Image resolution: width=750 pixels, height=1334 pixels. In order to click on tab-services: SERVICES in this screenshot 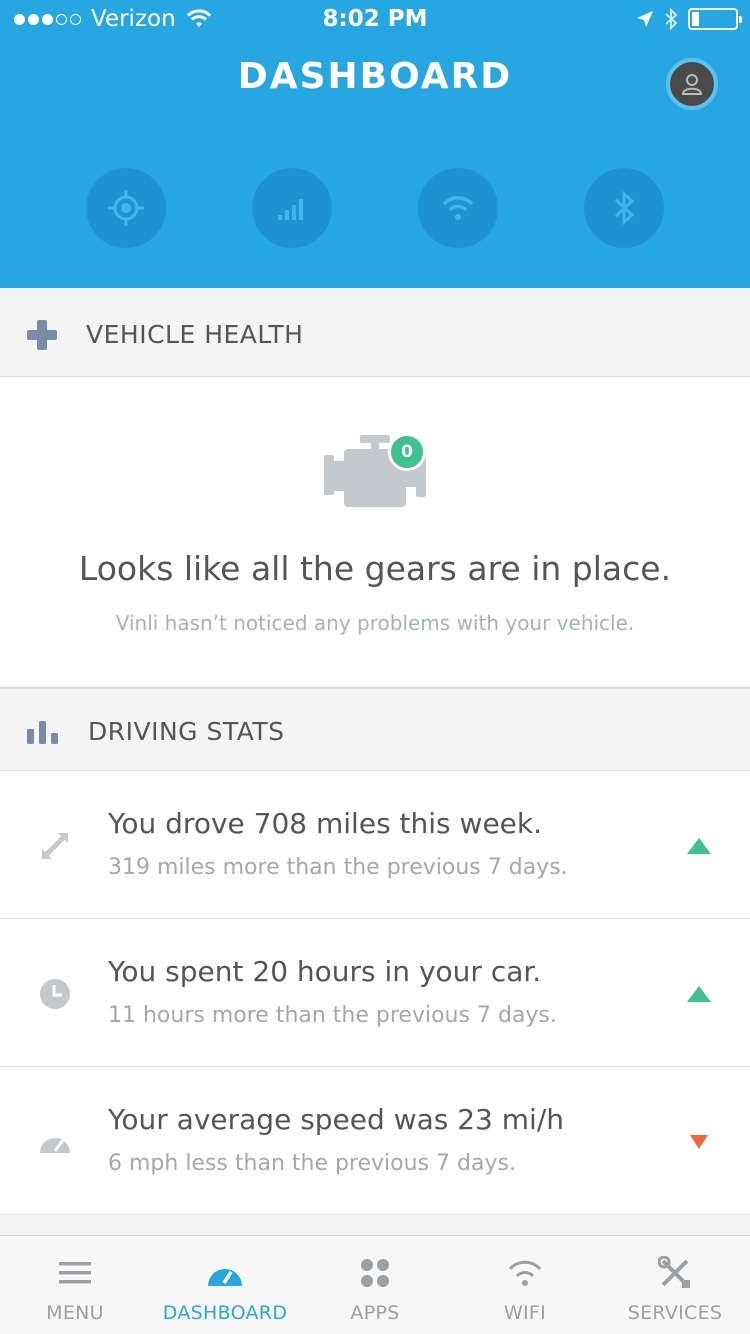, I will do `click(675, 1285)`.